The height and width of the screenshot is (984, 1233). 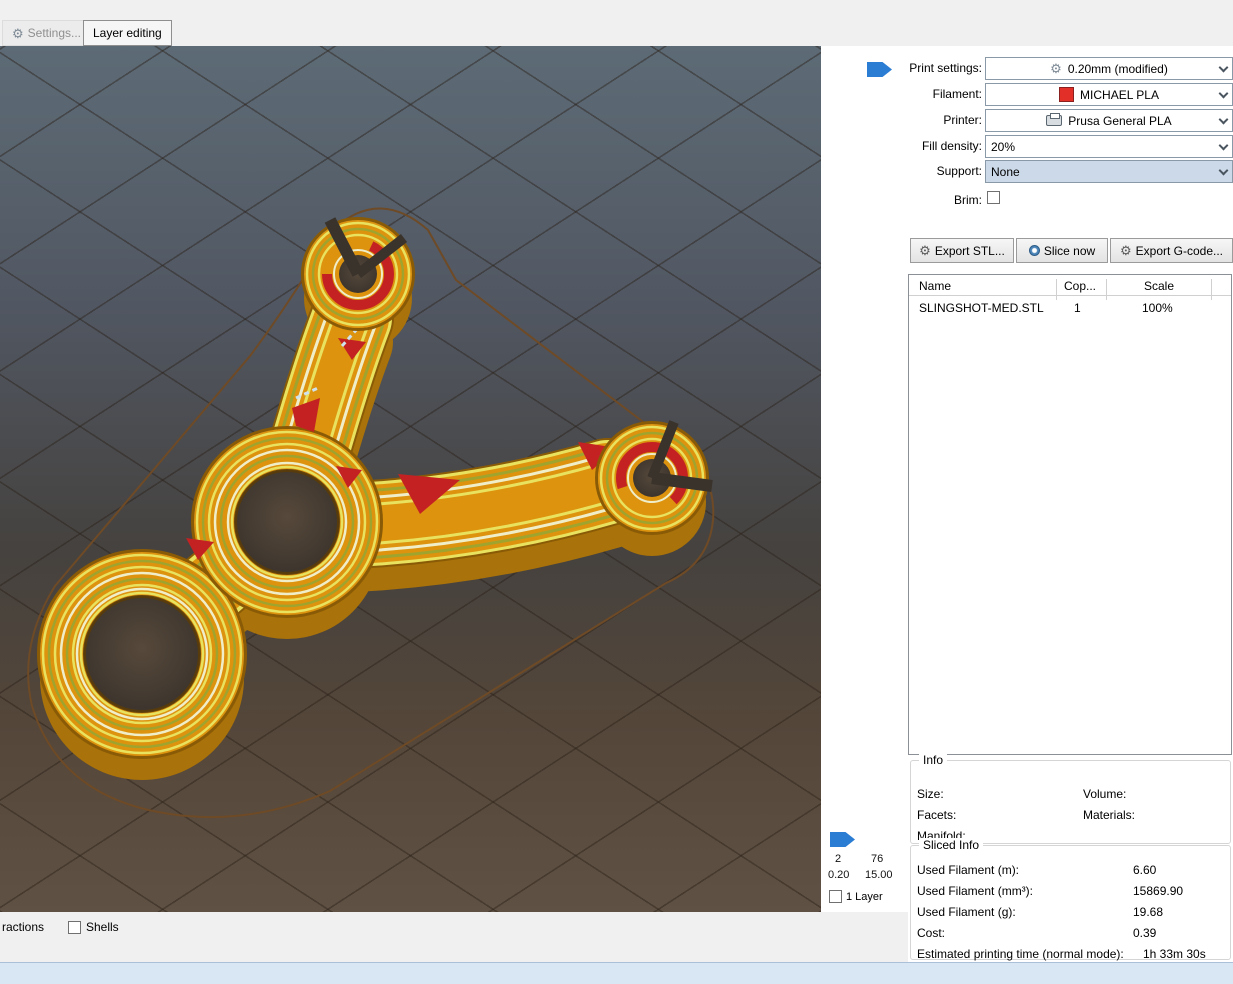 I want to click on table-row: SLINGSHOT-MED.STL 1 100%, so click(x=1070, y=307).